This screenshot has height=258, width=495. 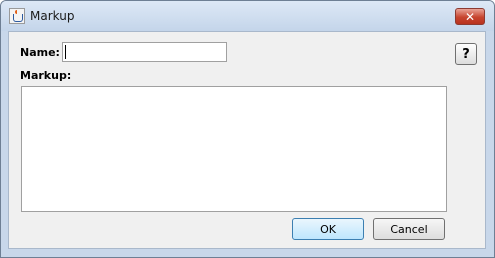 I want to click on close-icon: ✕, so click(x=470, y=16).